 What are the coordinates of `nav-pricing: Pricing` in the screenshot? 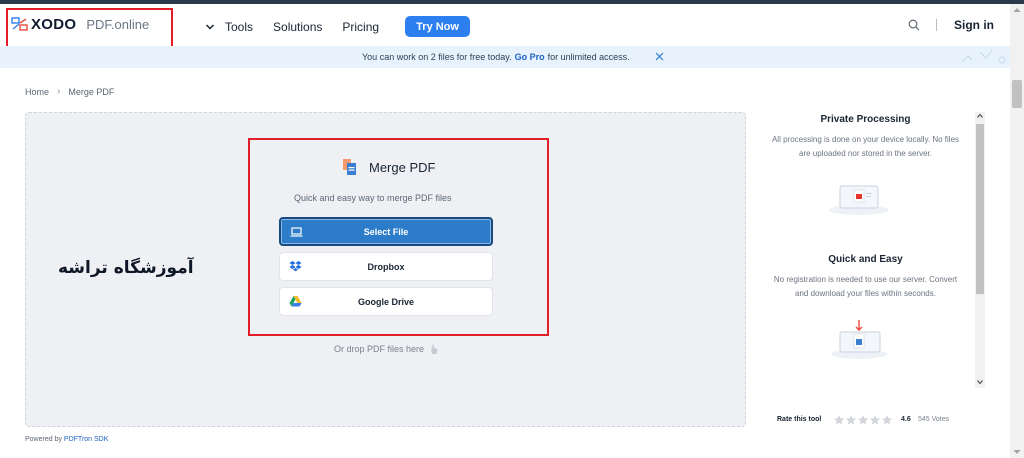 It's located at (360, 27).